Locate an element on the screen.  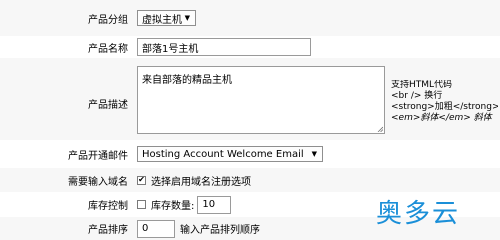
resize-grip-icon is located at coordinates (380, 129).